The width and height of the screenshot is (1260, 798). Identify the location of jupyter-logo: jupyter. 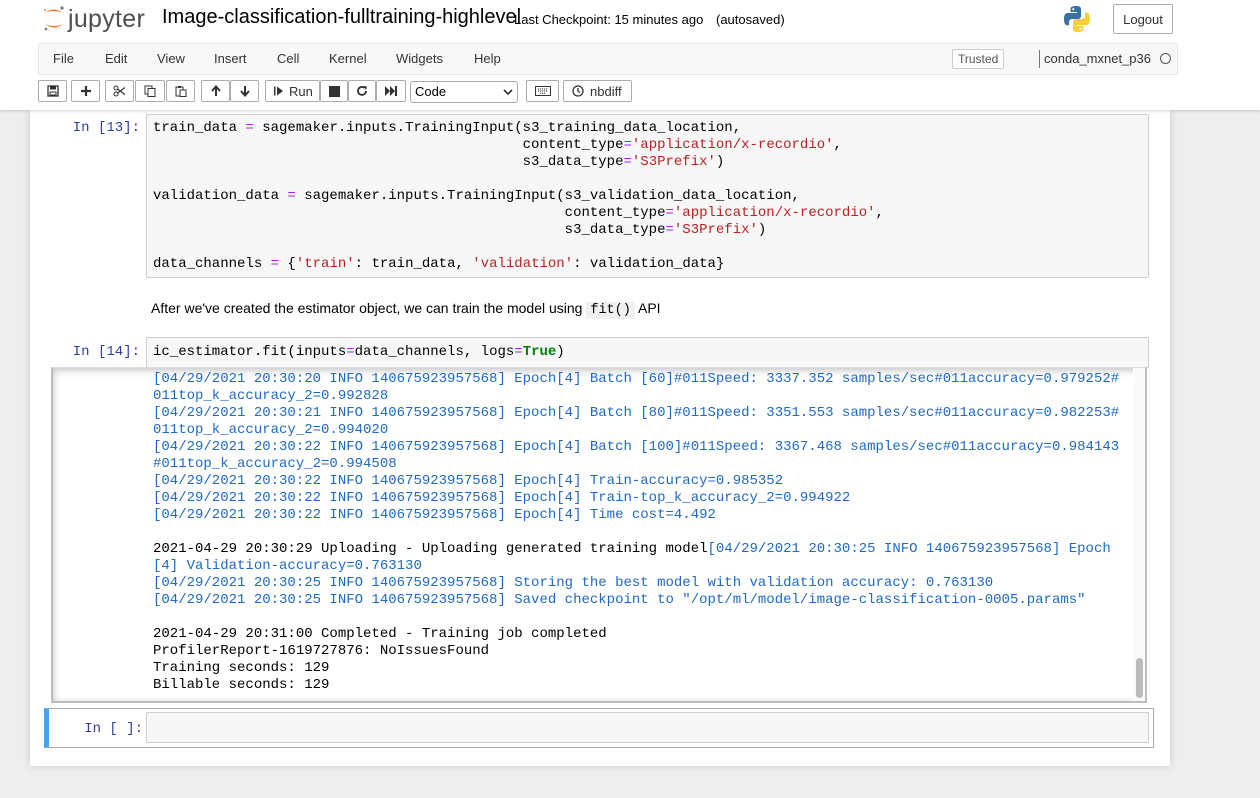
(93, 19).